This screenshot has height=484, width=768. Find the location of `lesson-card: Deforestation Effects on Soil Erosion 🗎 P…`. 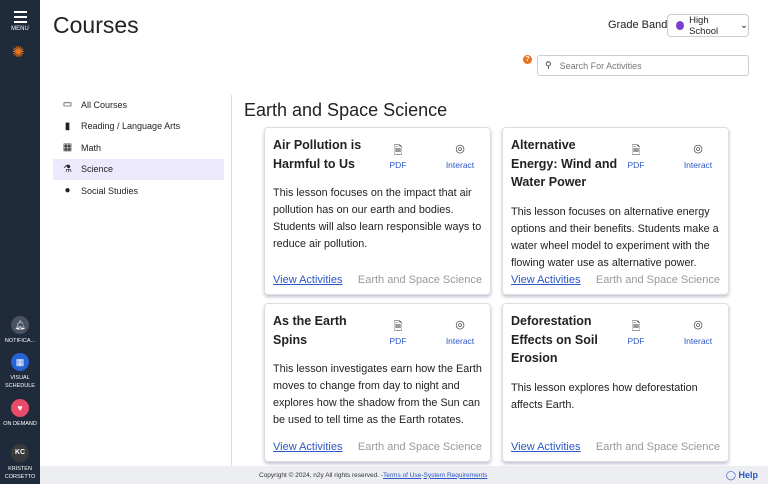

lesson-card: Deforestation Effects on Soil Erosion 🗎 P… is located at coordinates (615, 382).